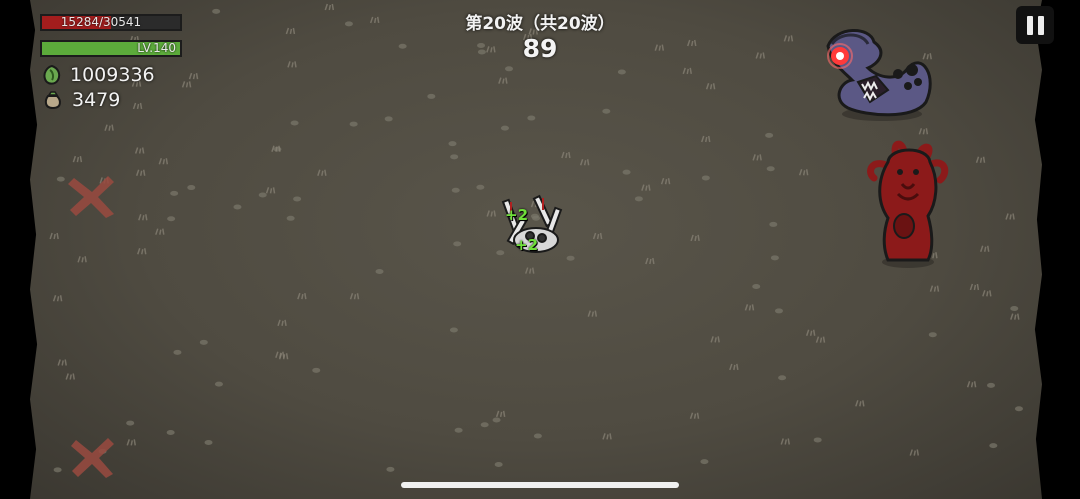  I want to click on bag-value: 3479, so click(96, 100).